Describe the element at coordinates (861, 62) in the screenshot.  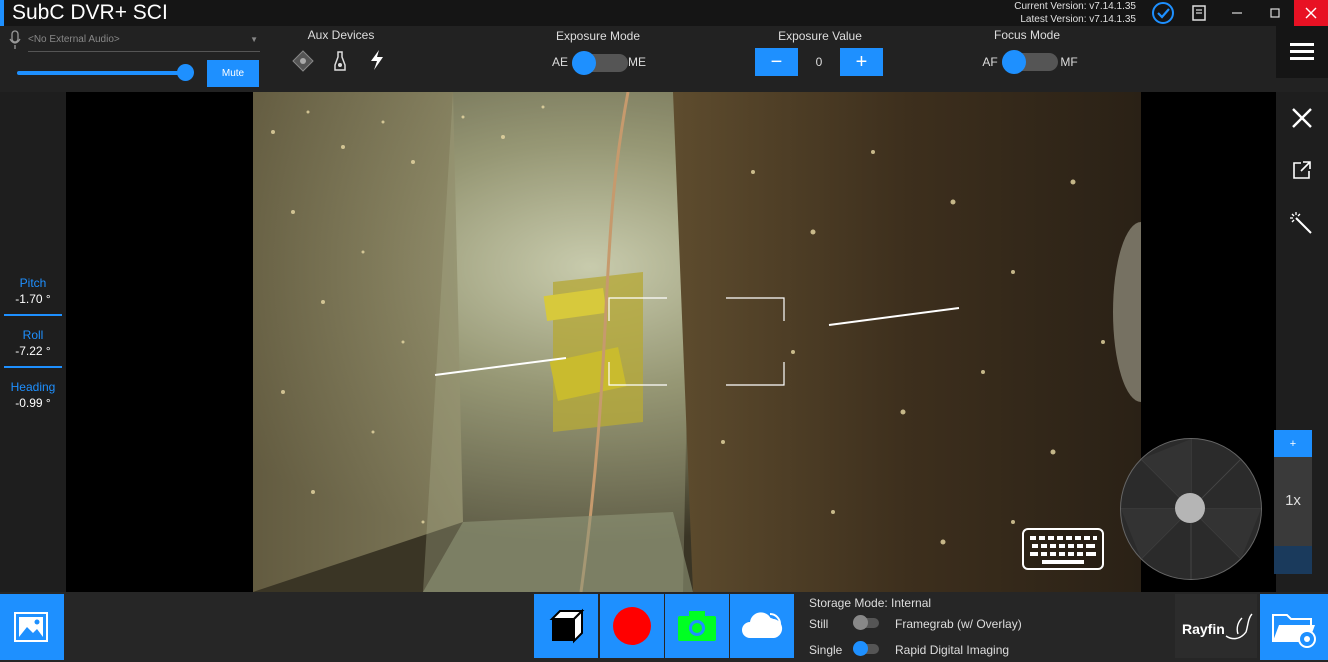
I see `exposure-increase-button: +` at that location.